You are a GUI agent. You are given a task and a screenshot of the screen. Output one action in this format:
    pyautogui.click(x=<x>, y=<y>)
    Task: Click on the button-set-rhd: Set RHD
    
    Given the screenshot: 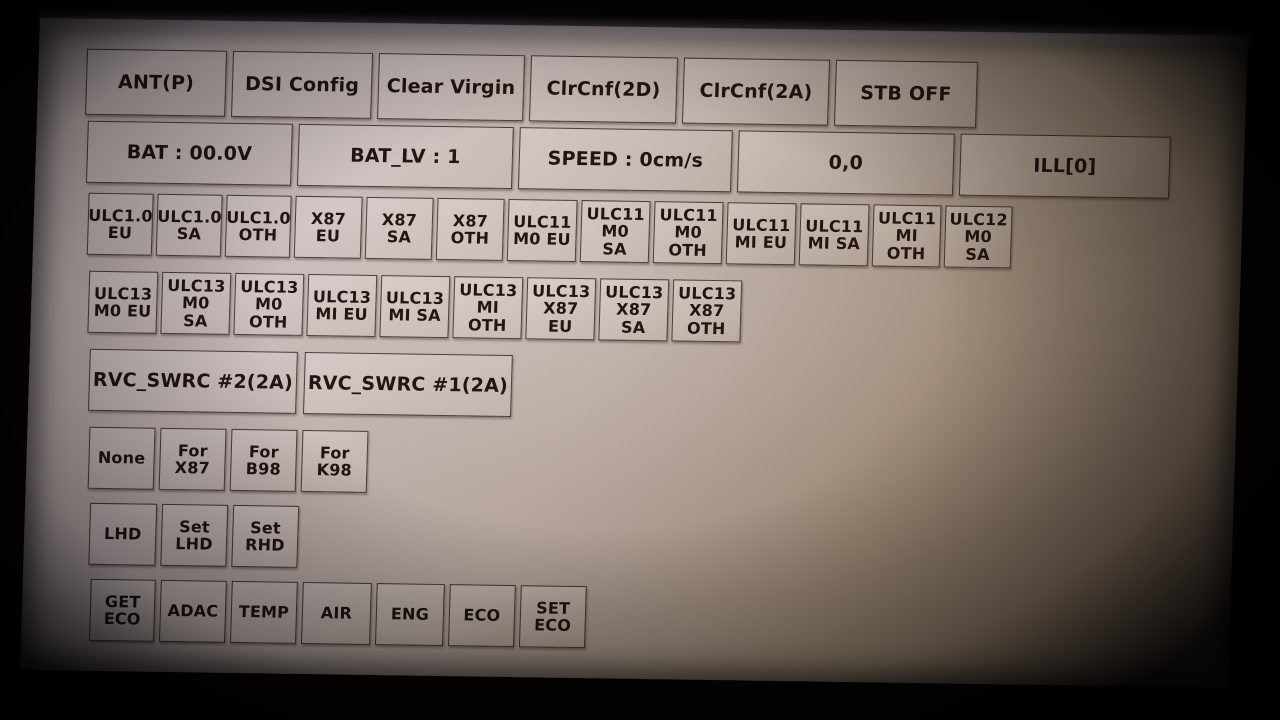 What is the action you would take?
    pyautogui.click(x=265, y=536)
    